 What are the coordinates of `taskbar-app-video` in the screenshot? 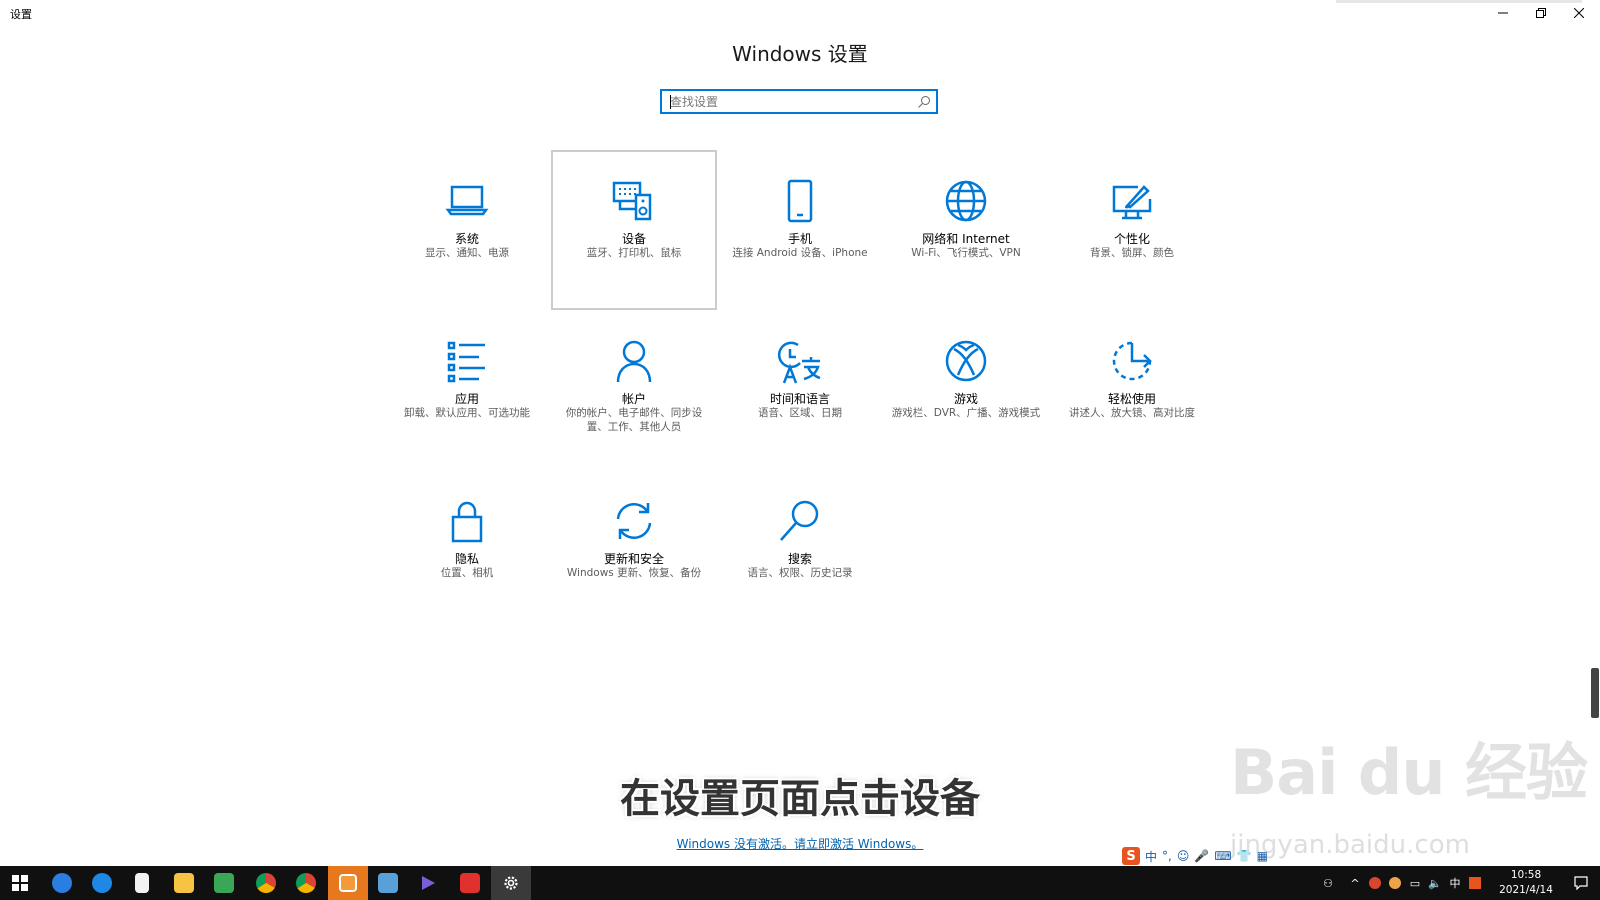 It's located at (428, 883).